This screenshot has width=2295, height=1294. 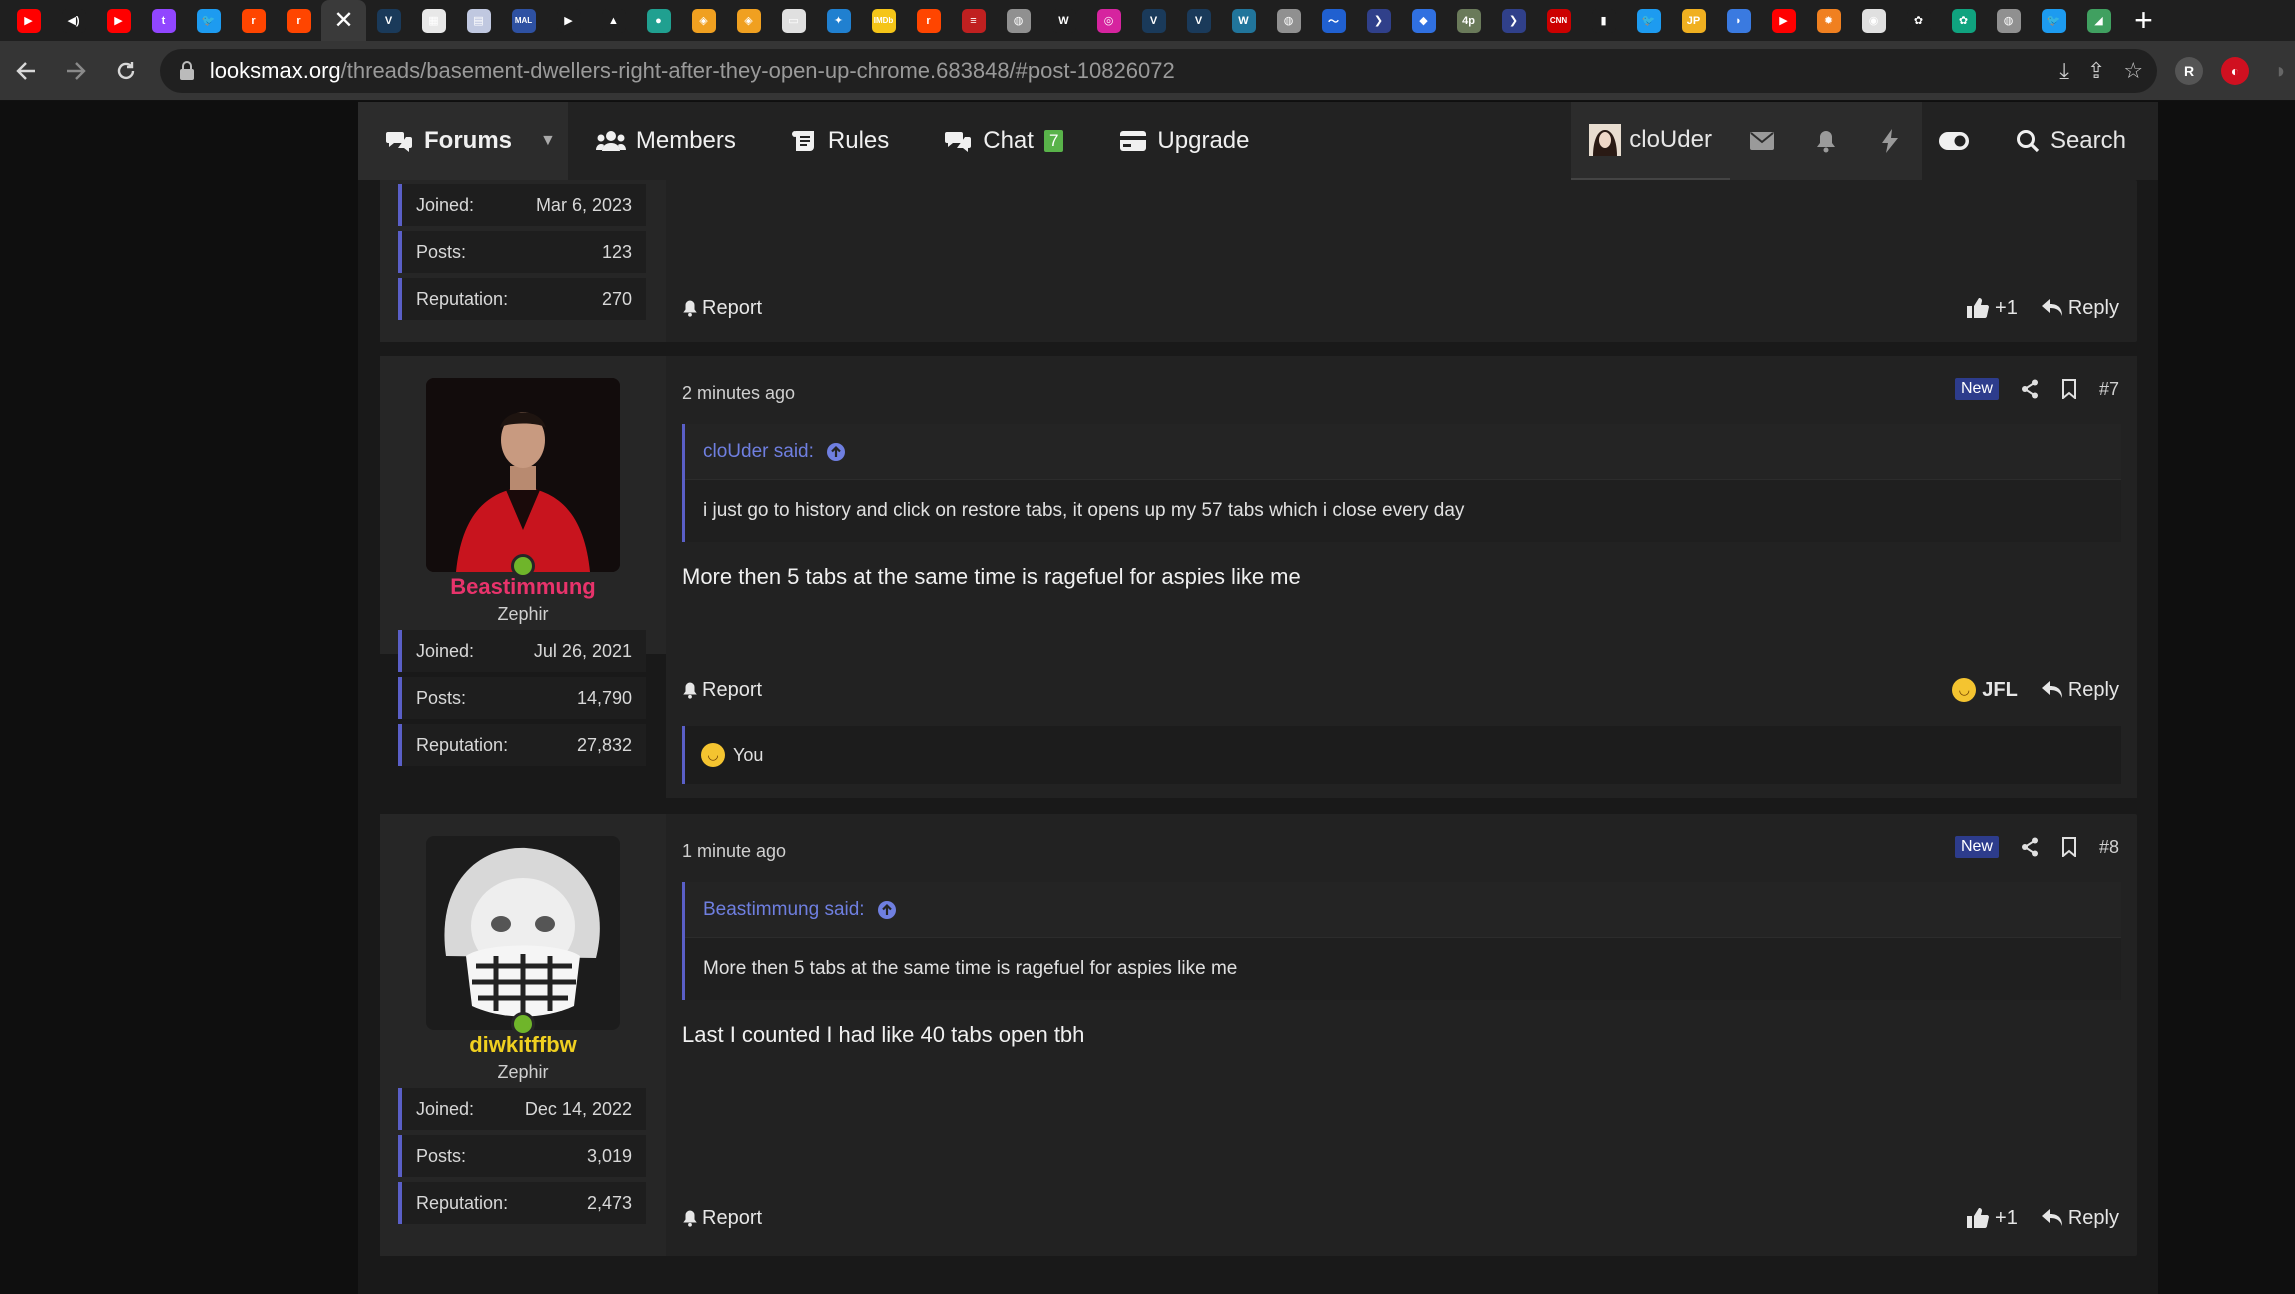 I want to click on post-time: 1 minute ago, so click(x=734, y=851).